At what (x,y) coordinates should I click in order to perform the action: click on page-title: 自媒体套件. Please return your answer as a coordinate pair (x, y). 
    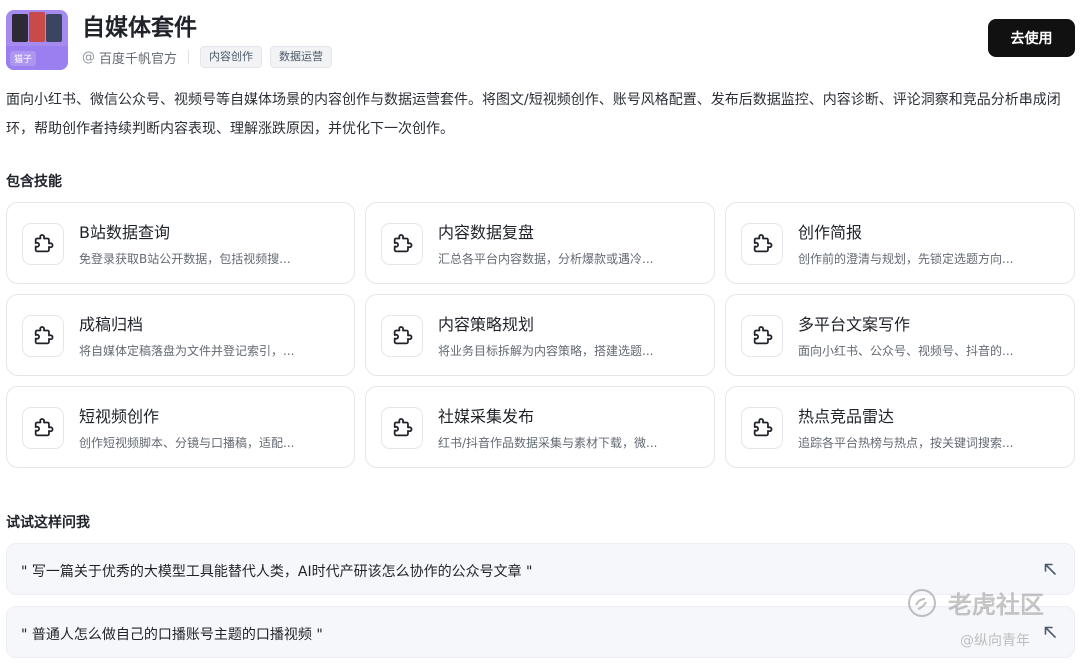
    Looking at the image, I should click on (139, 28).